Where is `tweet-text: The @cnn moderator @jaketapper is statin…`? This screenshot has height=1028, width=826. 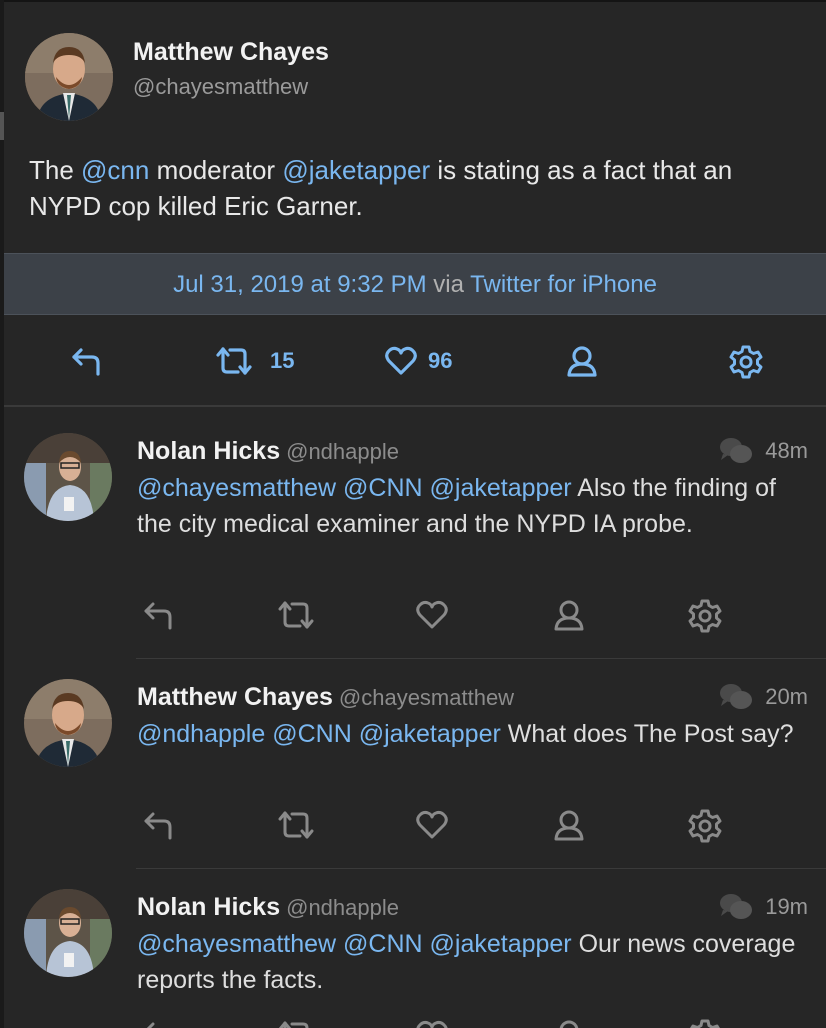
tweet-text: The @cnn moderator @jaketapper is statin… is located at coordinates (409, 188).